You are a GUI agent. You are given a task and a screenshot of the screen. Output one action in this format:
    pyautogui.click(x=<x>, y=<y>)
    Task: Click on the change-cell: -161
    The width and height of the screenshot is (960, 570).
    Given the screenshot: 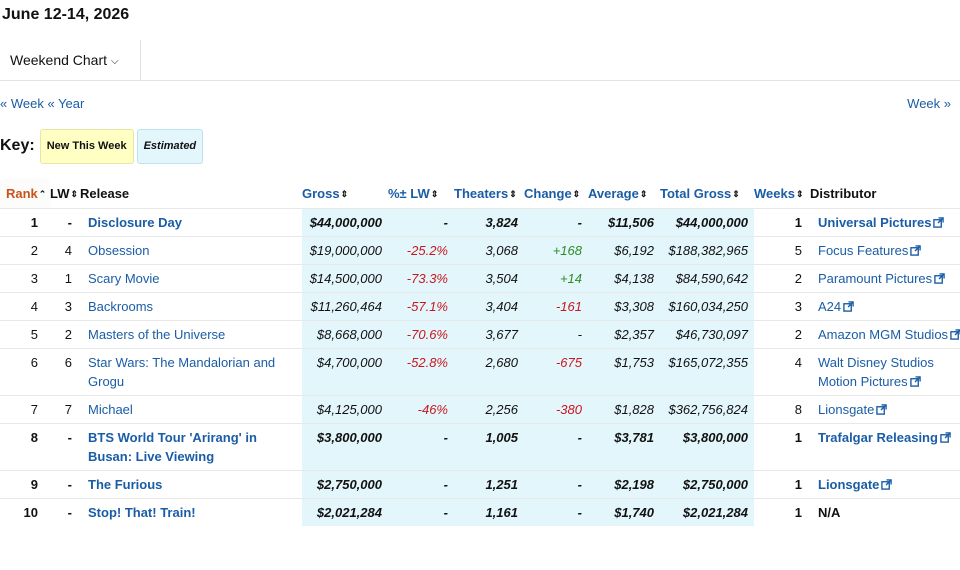 What is the action you would take?
    pyautogui.click(x=556, y=306)
    